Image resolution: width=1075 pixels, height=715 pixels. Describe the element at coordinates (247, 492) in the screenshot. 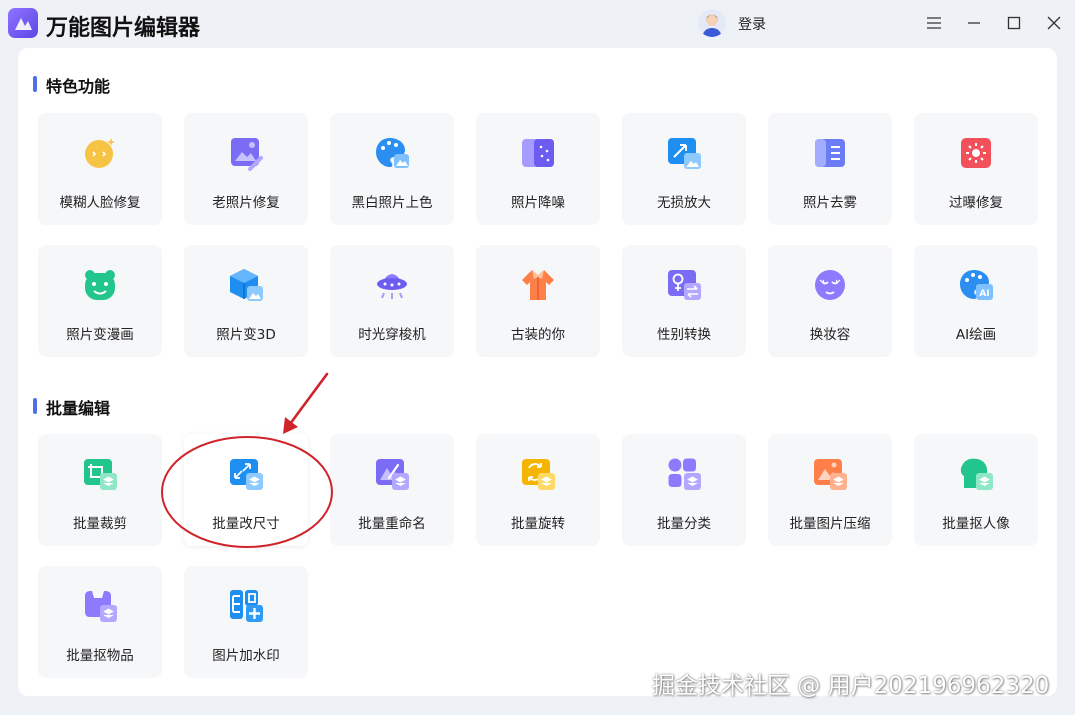

I see `annotation-ellipse` at that location.